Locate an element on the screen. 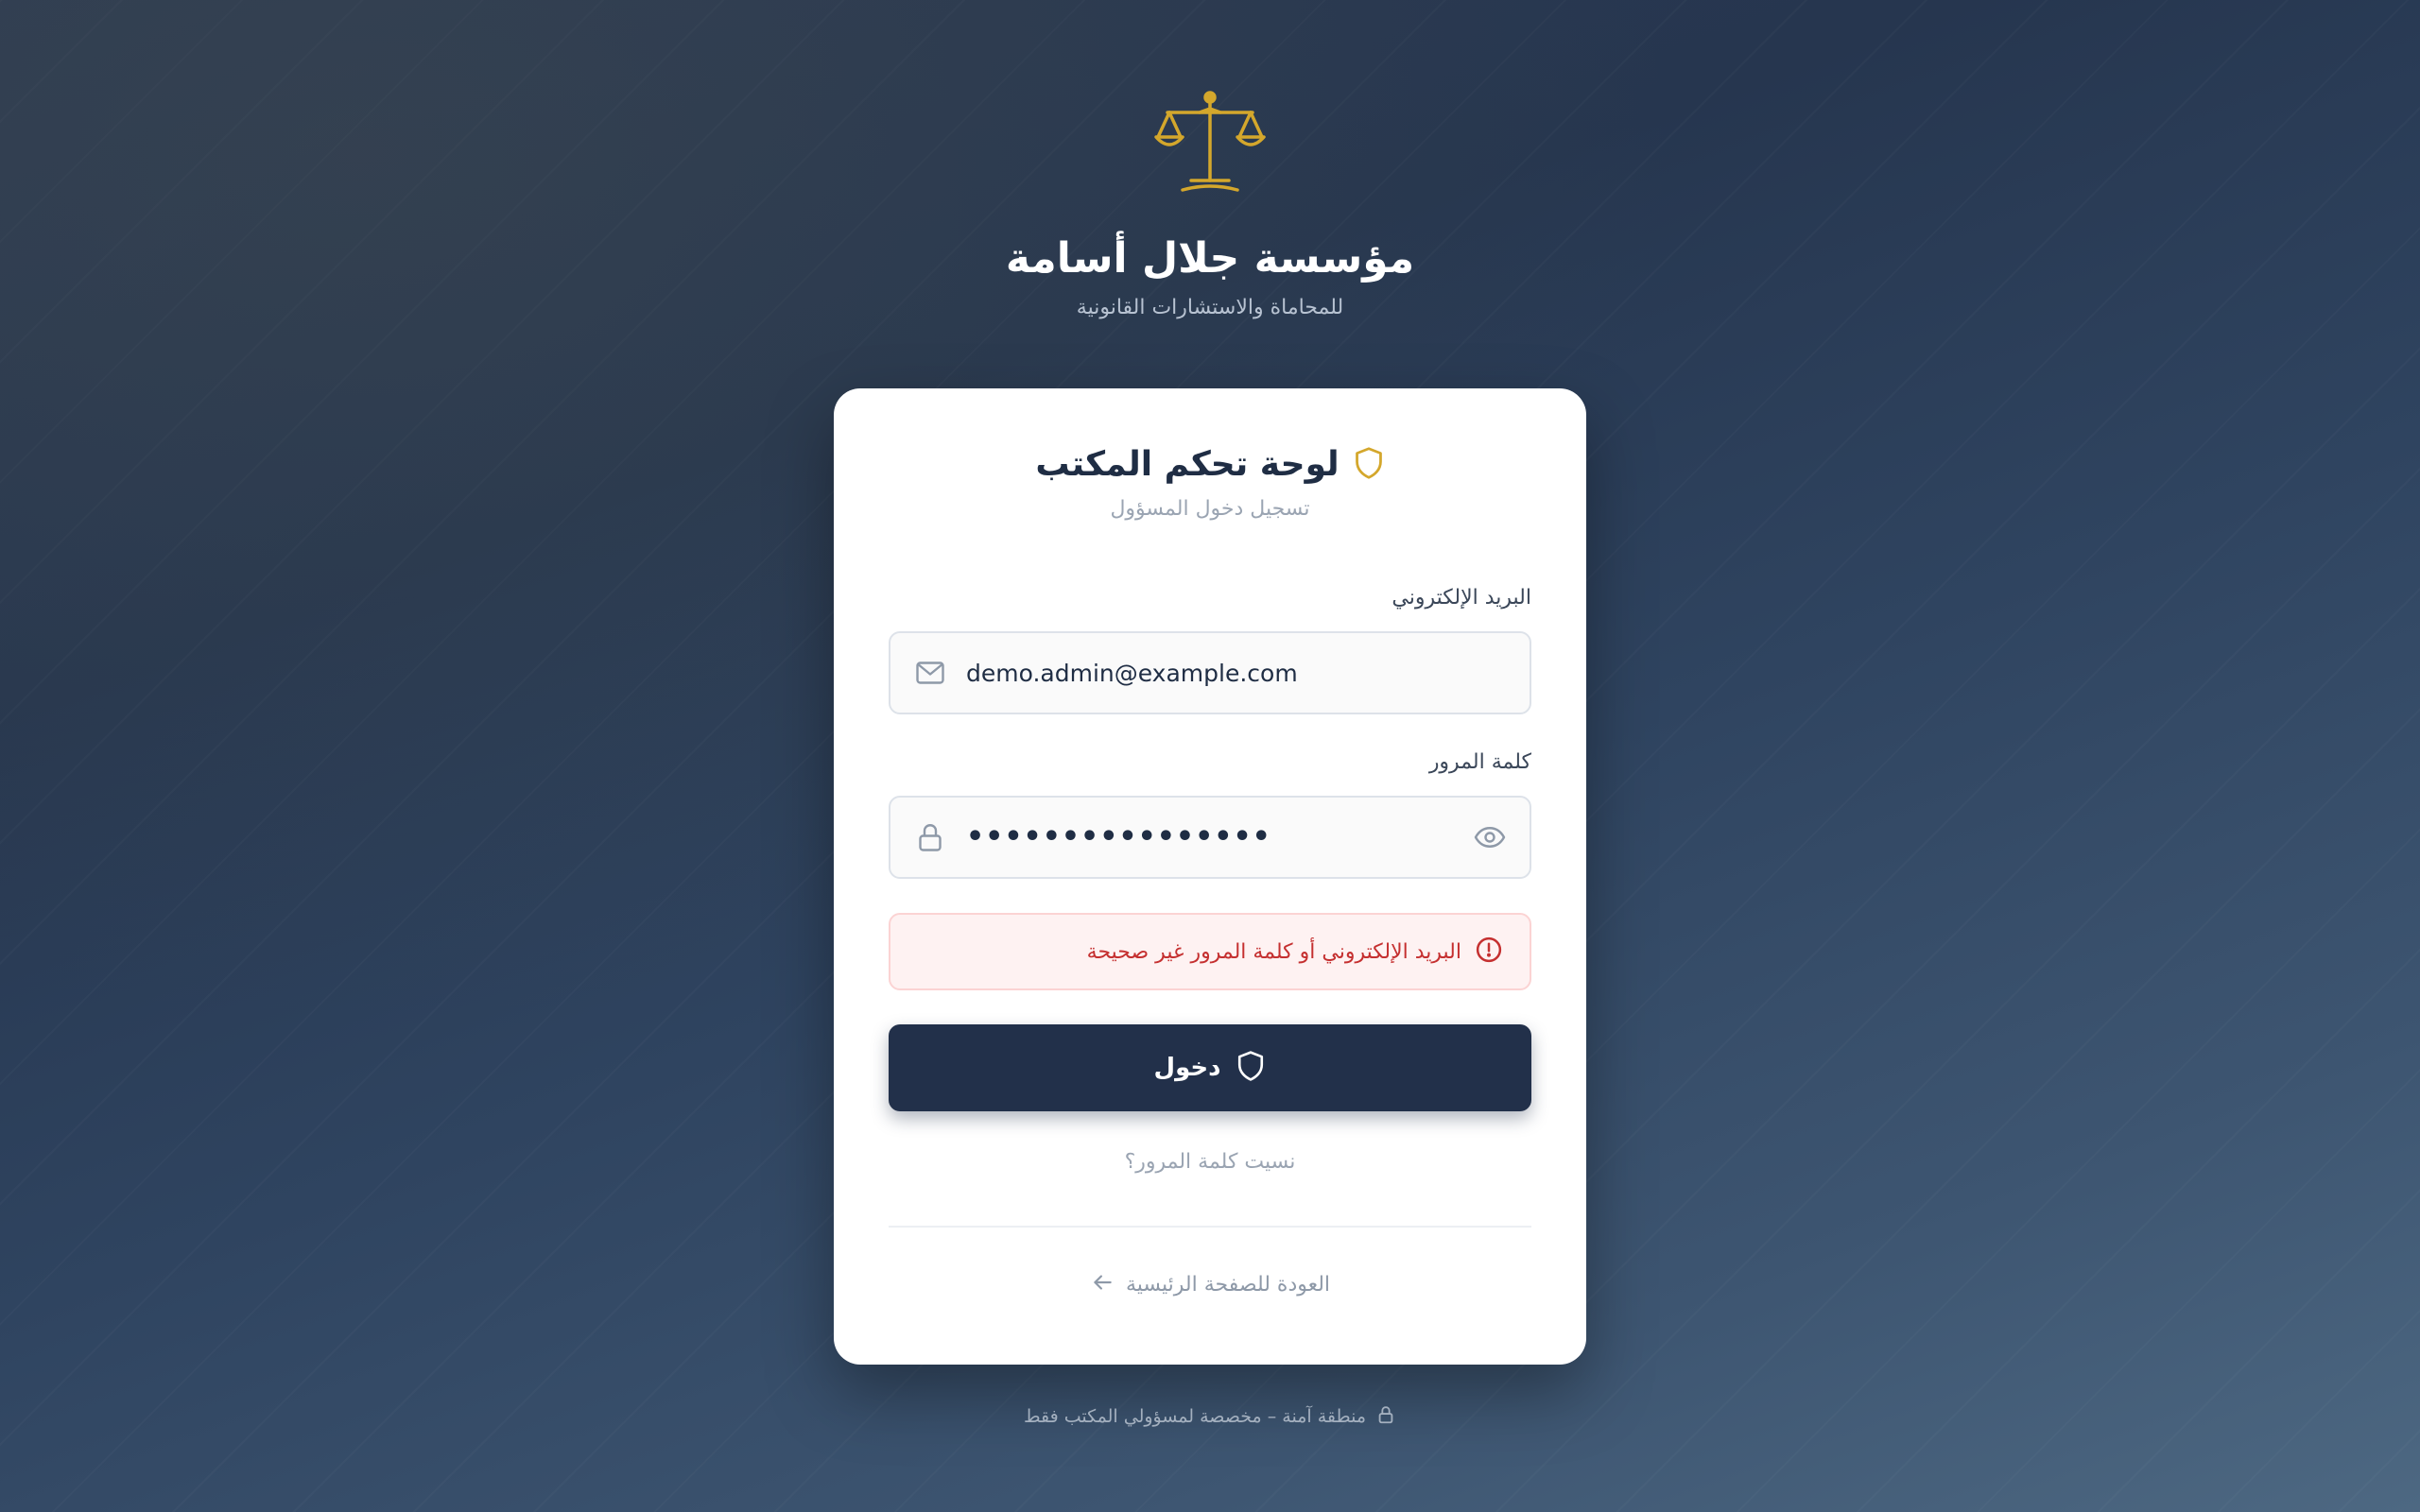  security-footer: منطقة آمنة – مخصصة لمسؤولي المكتب فقط is located at coordinates (1210, 1416).